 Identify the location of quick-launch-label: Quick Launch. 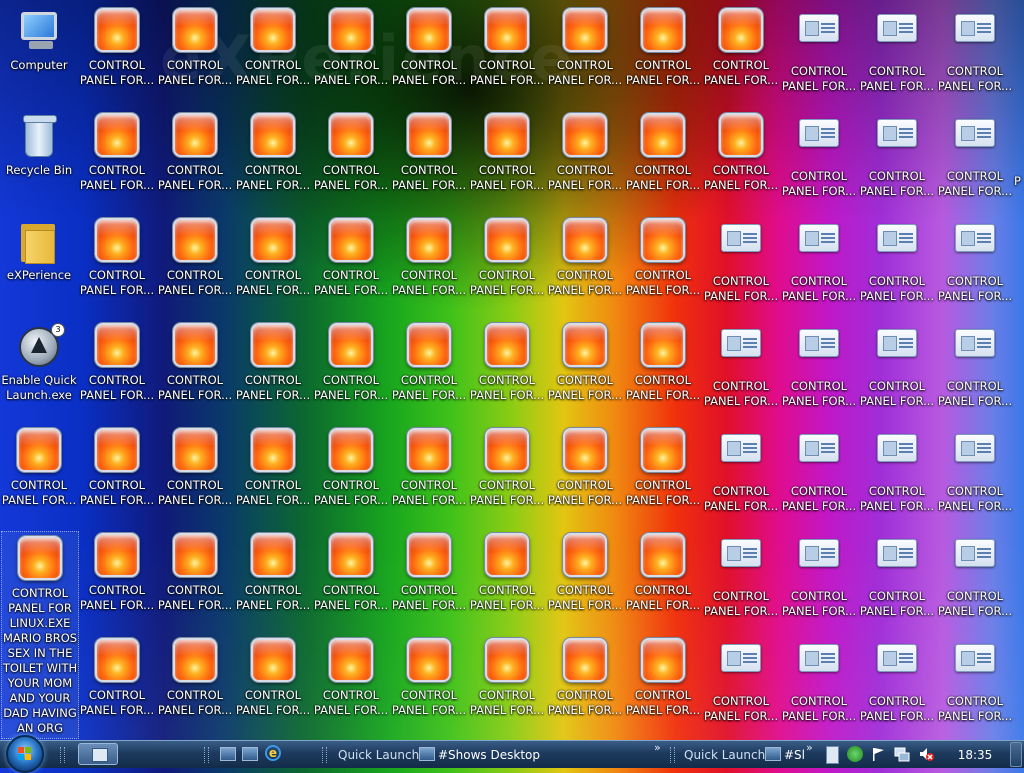
(378, 755).